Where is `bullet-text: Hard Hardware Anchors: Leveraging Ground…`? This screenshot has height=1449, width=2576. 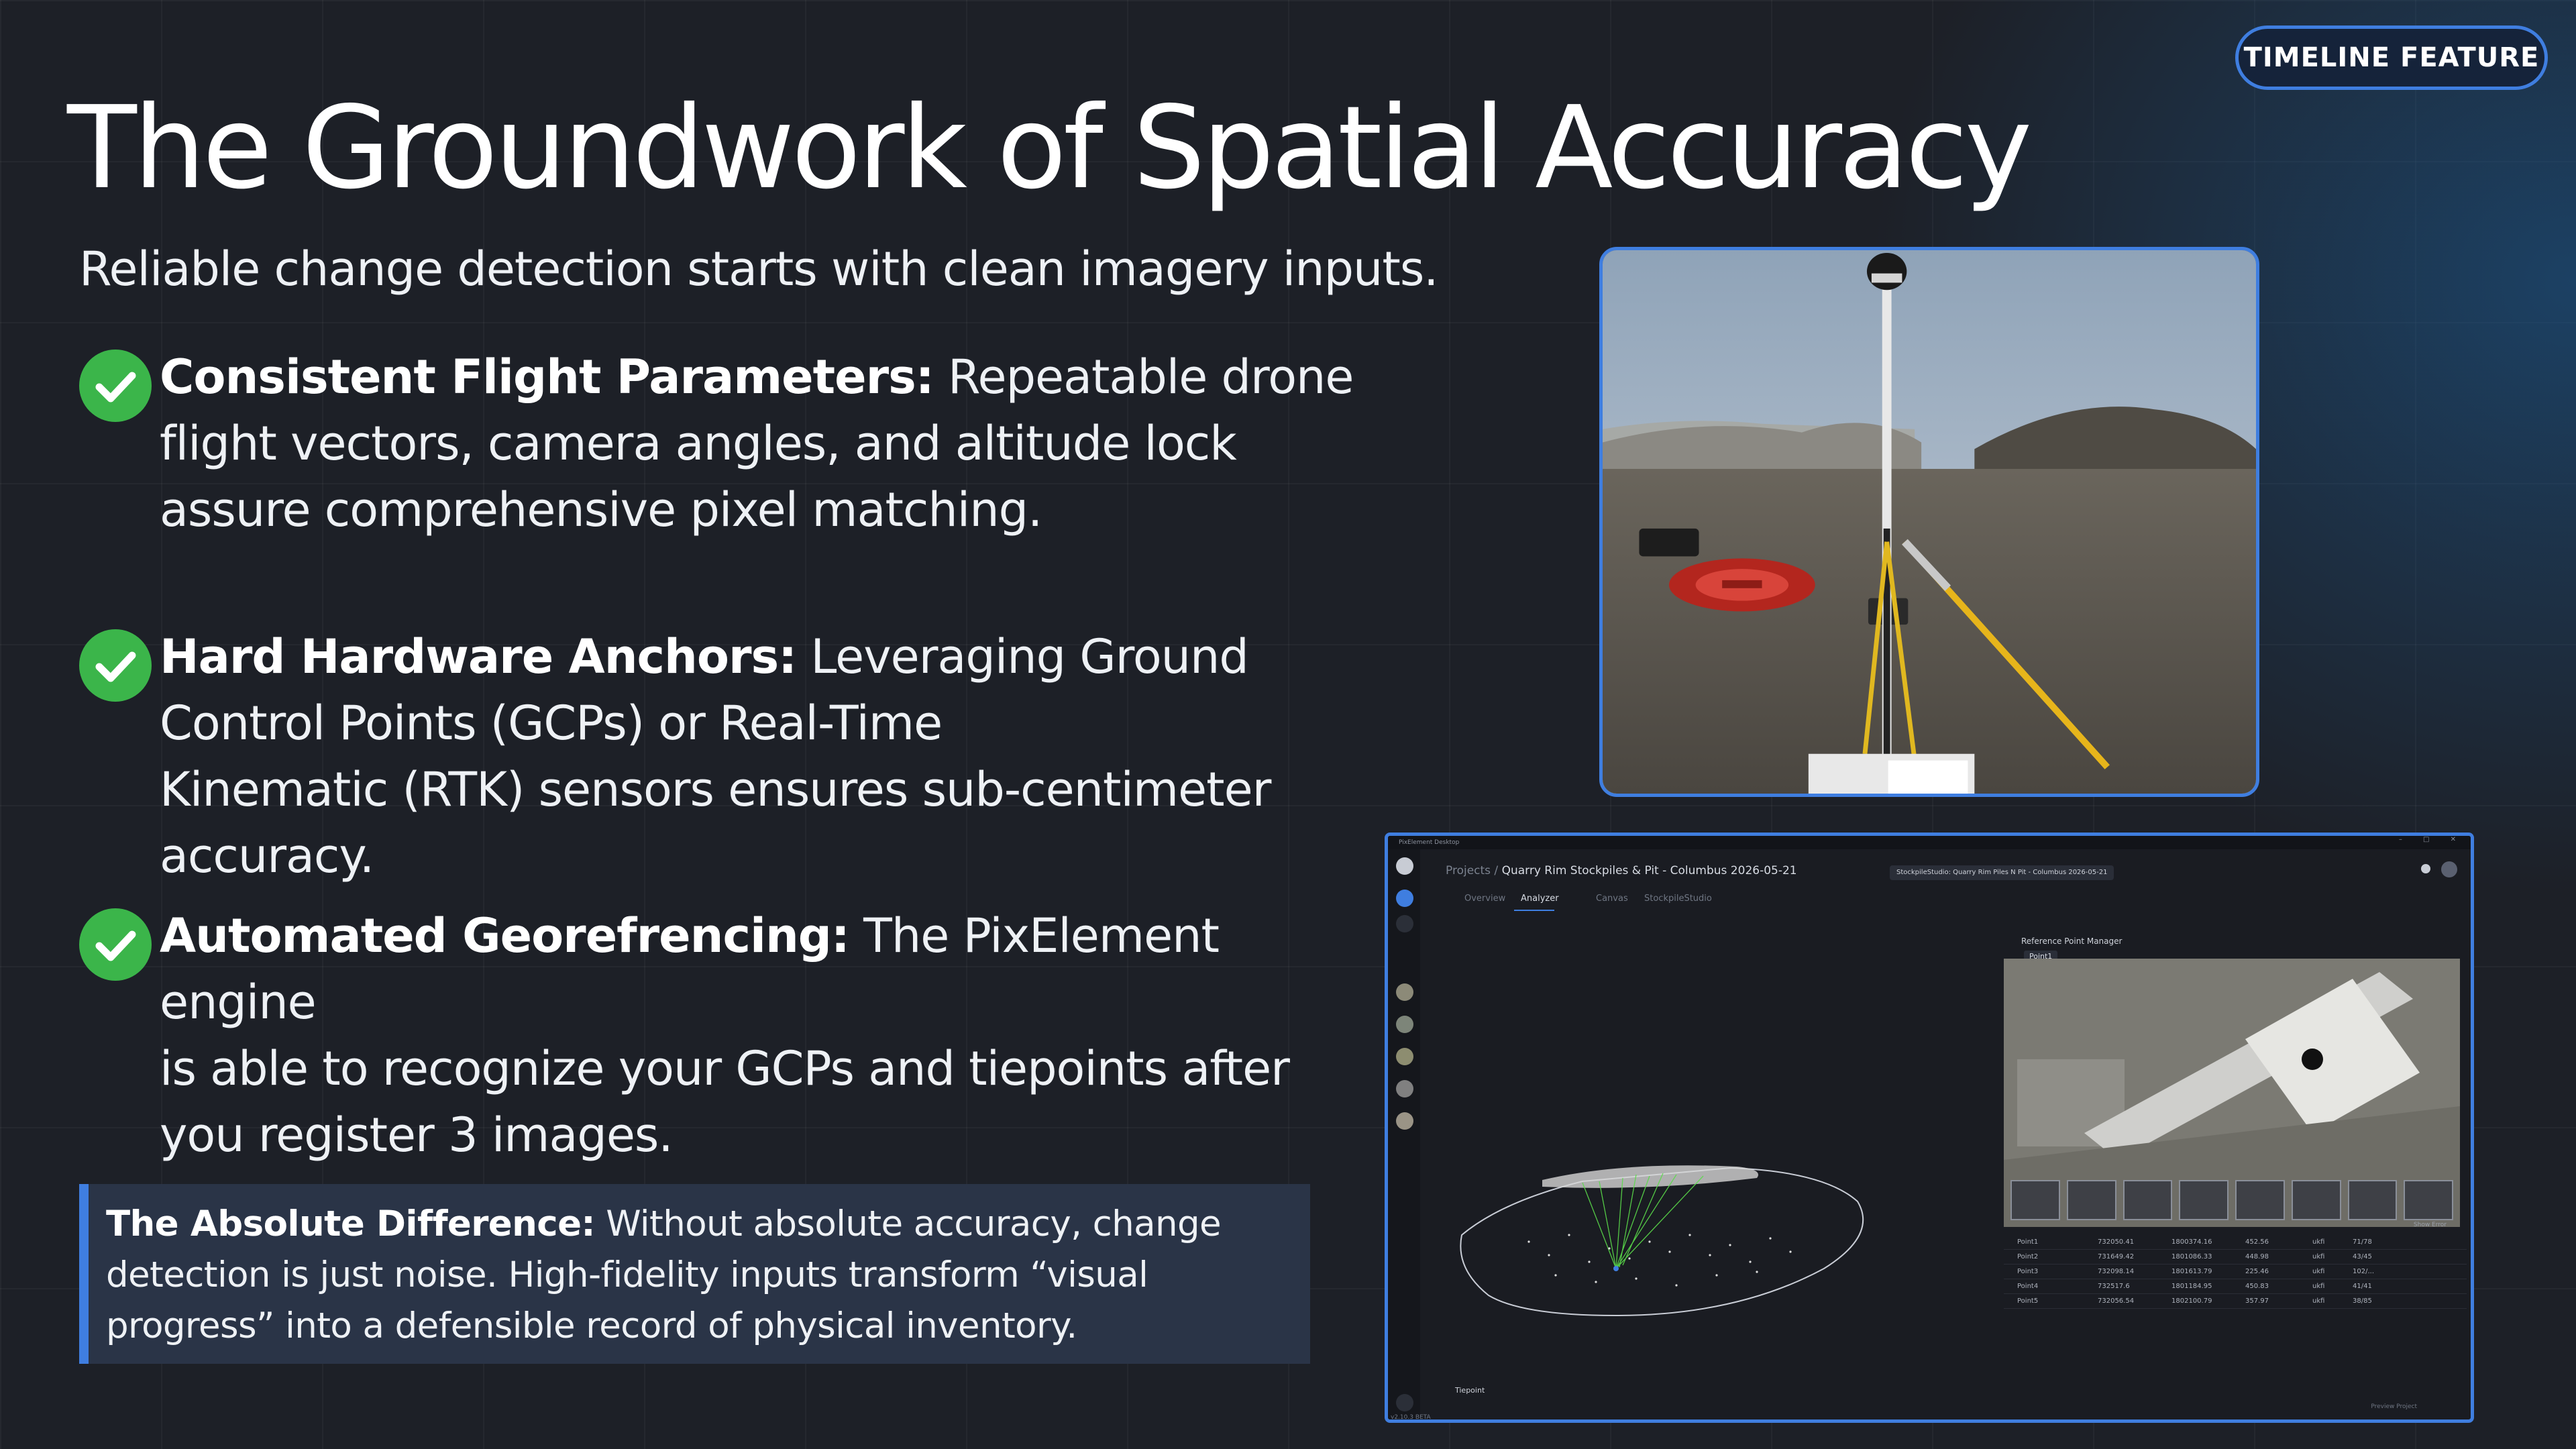 bullet-text: Hard Hardware Anchors: Leveraging Ground… is located at coordinates (715, 756).